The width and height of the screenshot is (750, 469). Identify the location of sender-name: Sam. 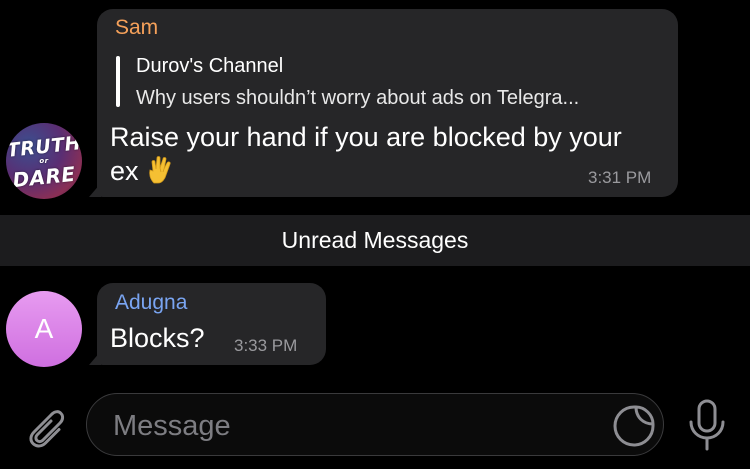
(136, 28).